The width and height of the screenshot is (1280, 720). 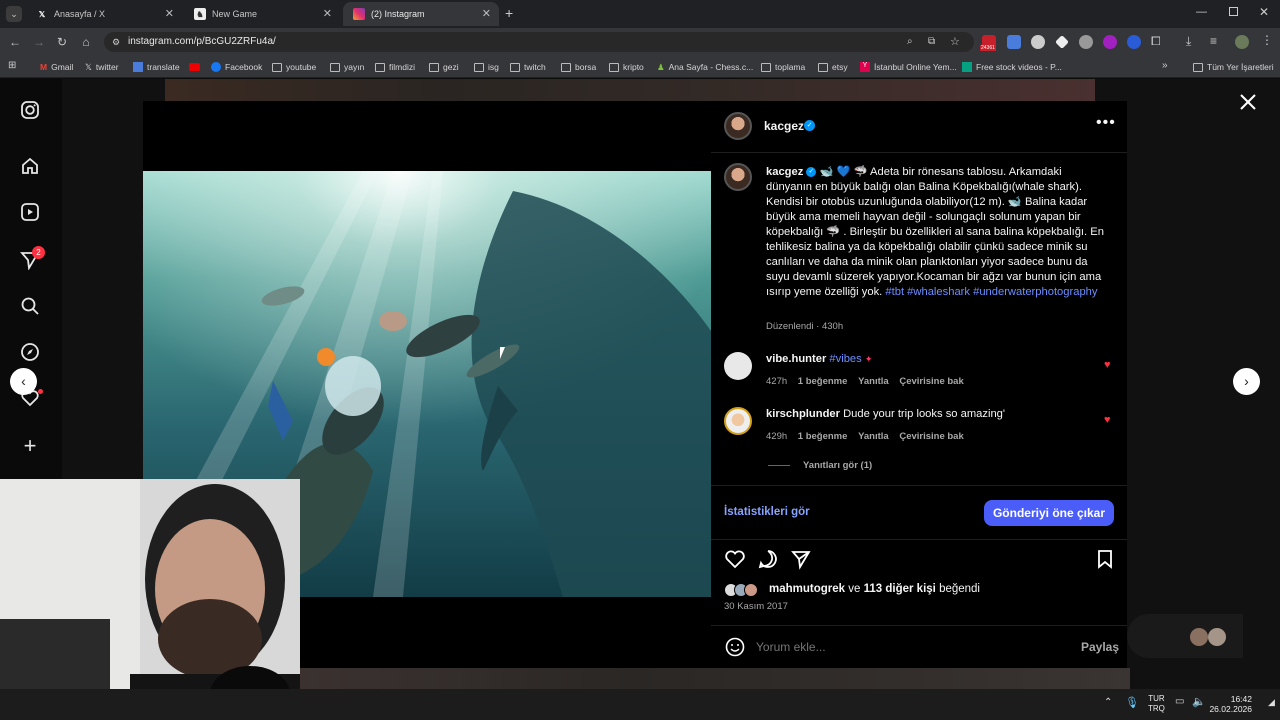 I want to click on reading-list-icon: ≡, so click(x=1213, y=41).